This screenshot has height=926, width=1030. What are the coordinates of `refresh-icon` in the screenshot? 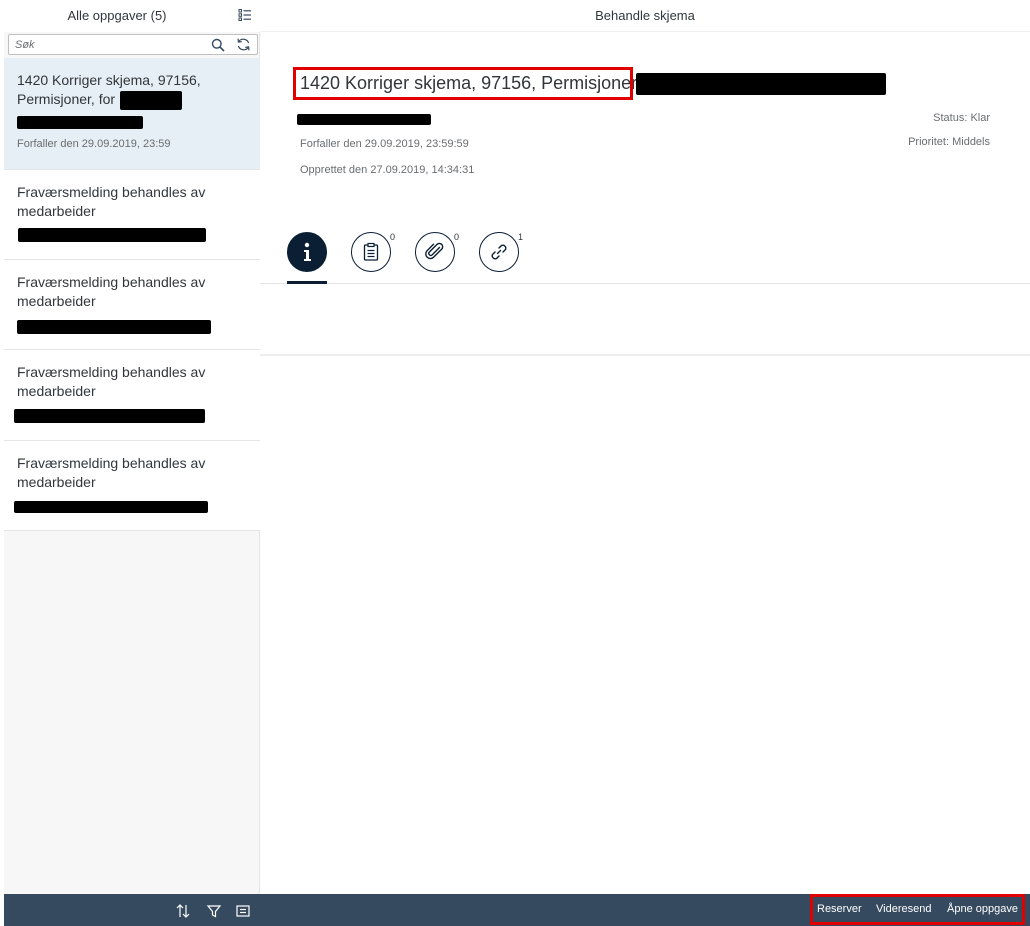 It's located at (243, 44).